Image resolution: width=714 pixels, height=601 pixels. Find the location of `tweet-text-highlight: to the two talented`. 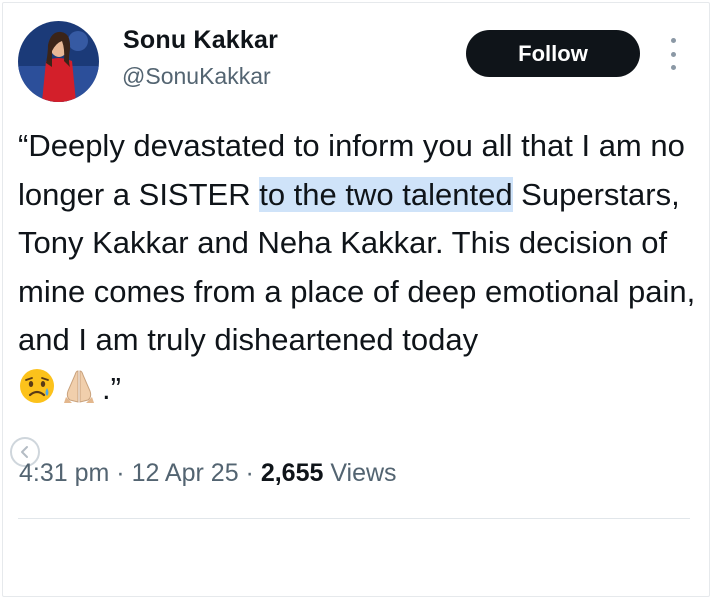

tweet-text-highlight: to the two talented is located at coordinates (386, 194).